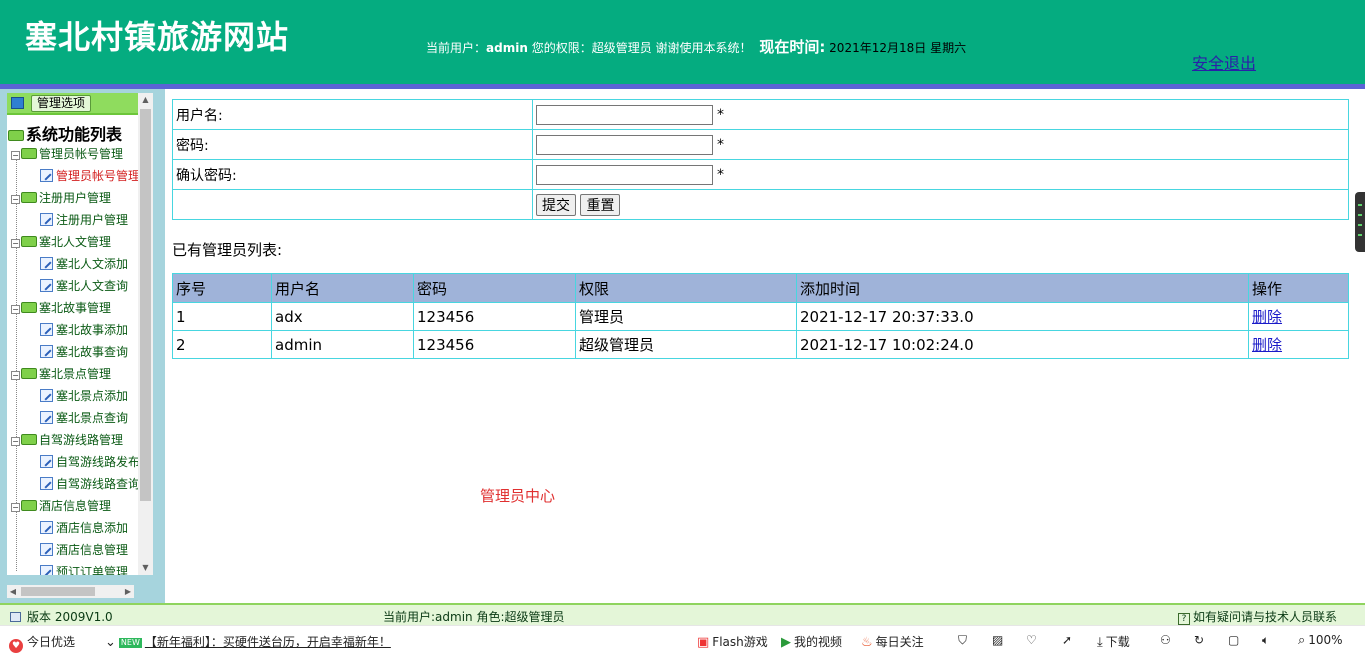 This screenshot has height=654, width=1365. What do you see at coordinates (1022, 288) in the screenshot?
I see `column-header: 添加时间` at bounding box center [1022, 288].